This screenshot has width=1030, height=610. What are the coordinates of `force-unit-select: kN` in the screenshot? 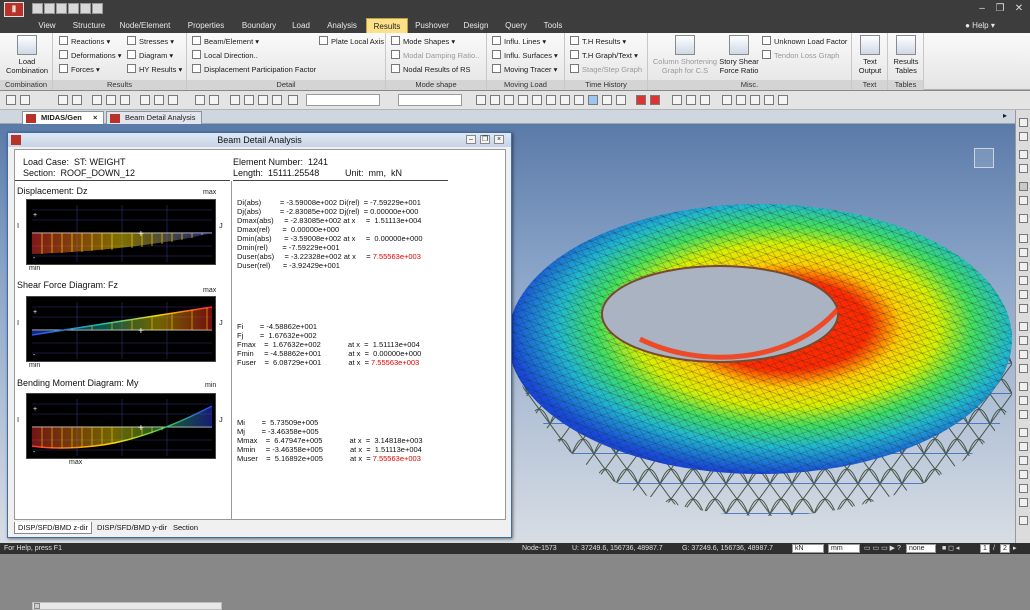 It's located at (808, 548).